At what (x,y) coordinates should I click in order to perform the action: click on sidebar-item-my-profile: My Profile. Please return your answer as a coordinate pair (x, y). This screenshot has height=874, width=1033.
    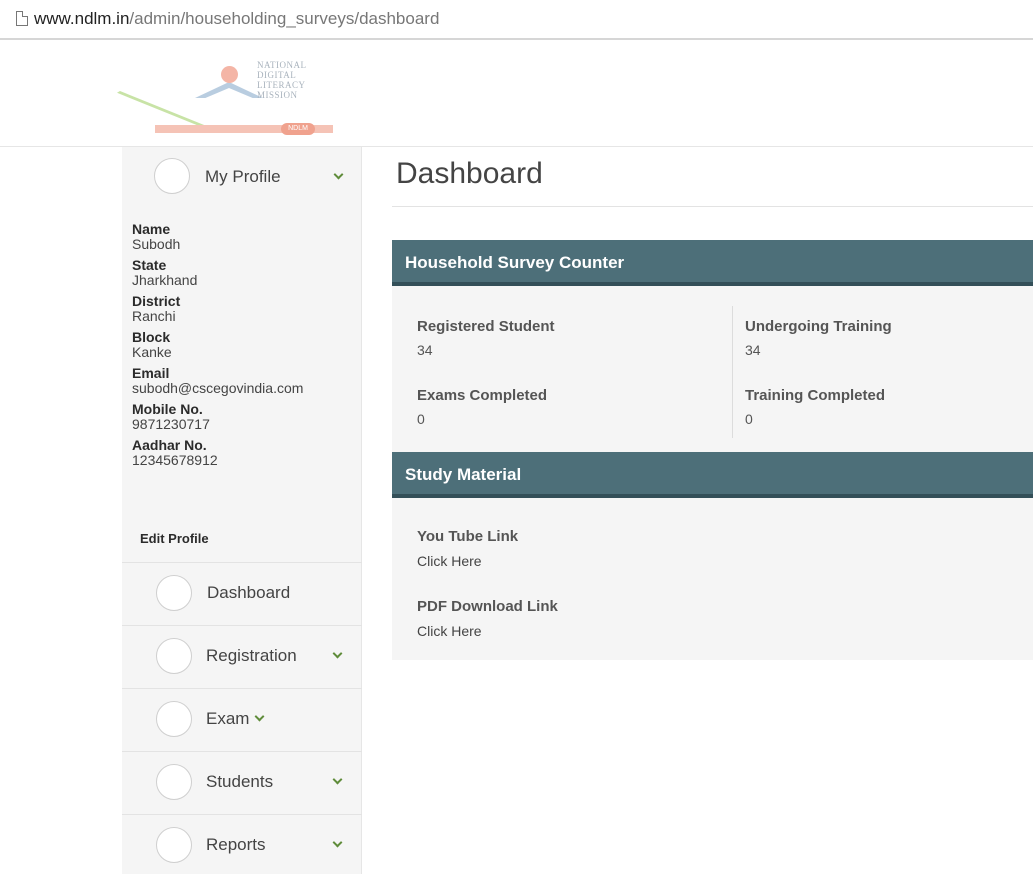
    Looking at the image, I should click on (242, 178).